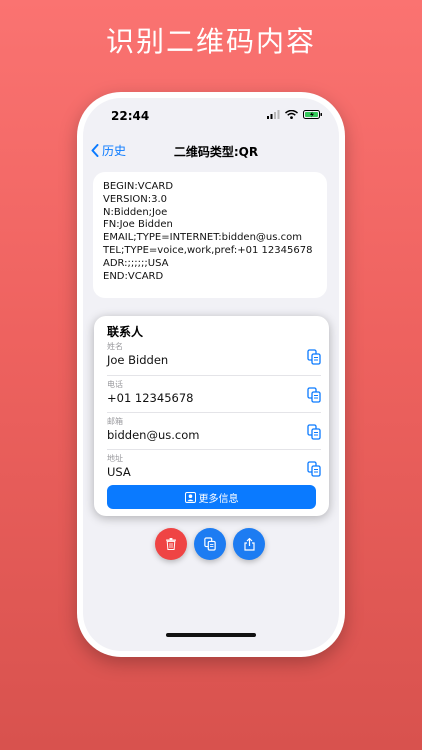 This screenshot has height=750, width=422. Describe the element at coordinates (216, 152) in the screenshot. I see `page-title: 二维码类型:QR` at that location.